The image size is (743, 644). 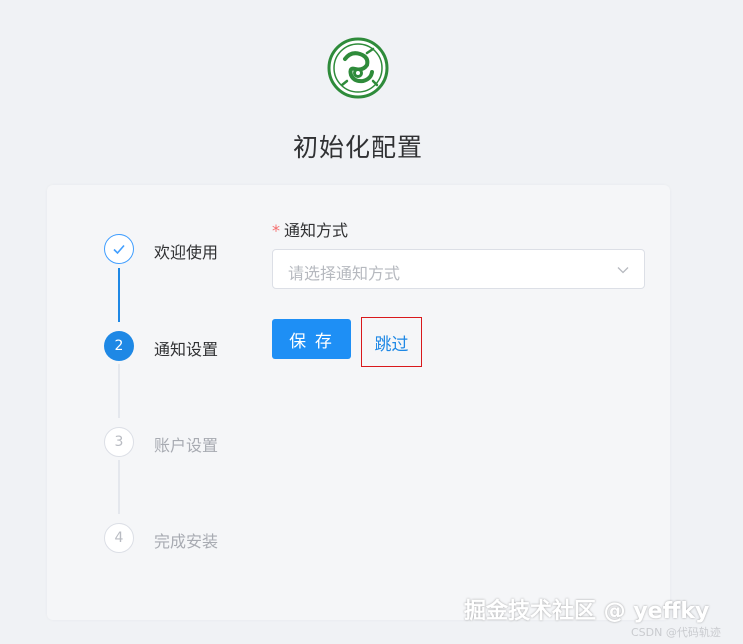 I want to click on watermark: 掘金技术社区 @ yeffky, so click(x=587, y=611).